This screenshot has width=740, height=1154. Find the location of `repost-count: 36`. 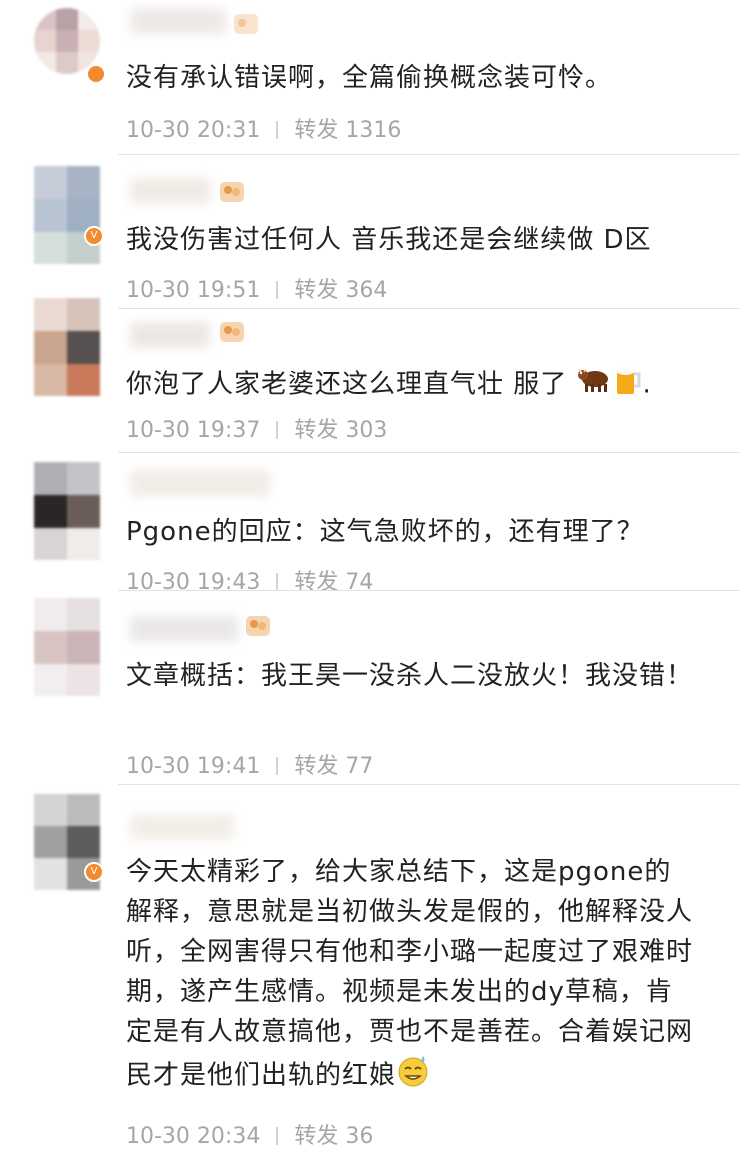

repost-count: 36 is located at coordinates (359, 1136).